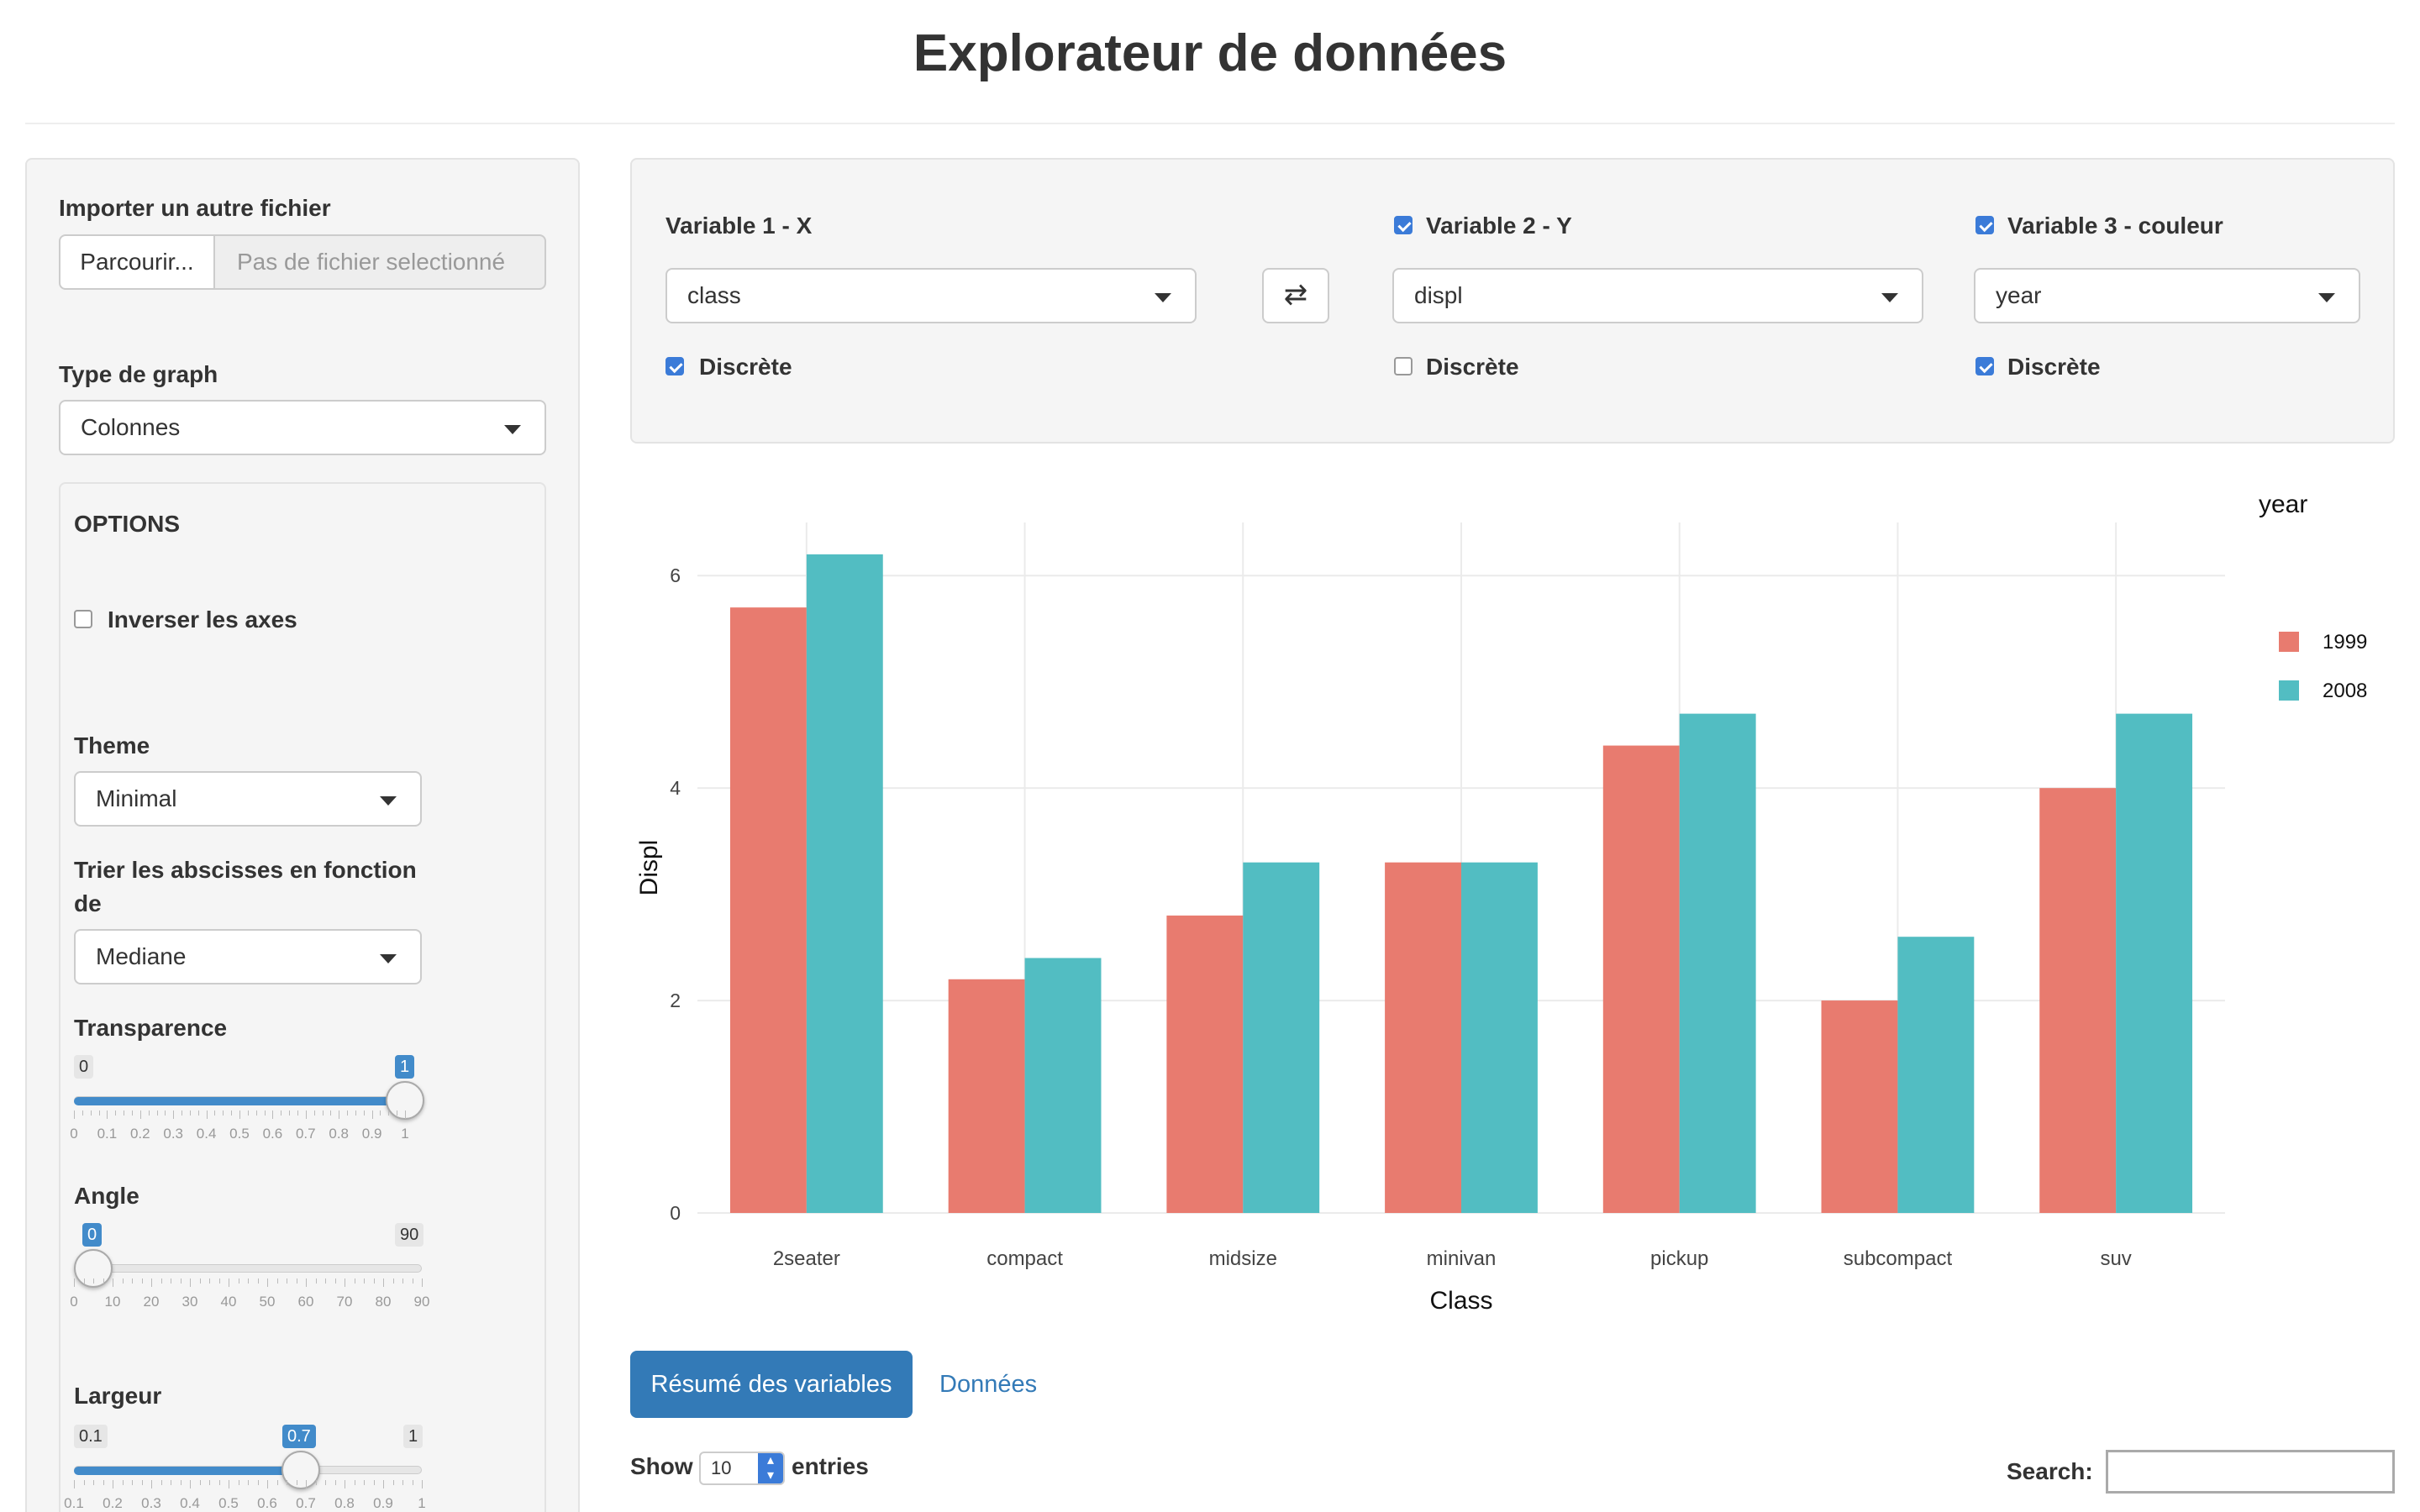  I want to click on transparence-tick-label: 0.4, so click(206, 1134).